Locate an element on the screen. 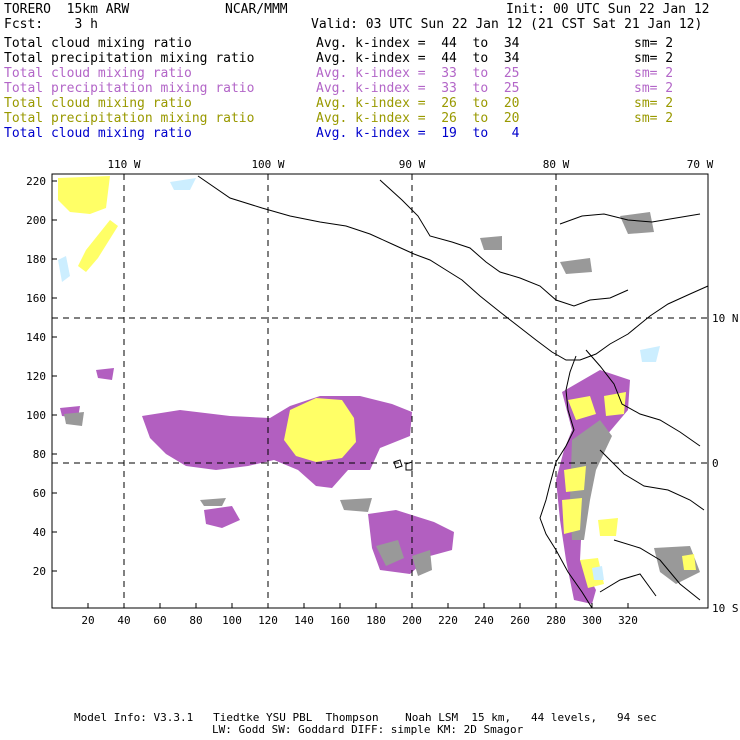 The width and height of the screenshot is (740, 740). coast-sa-interior is located at coordinates (652, 480).